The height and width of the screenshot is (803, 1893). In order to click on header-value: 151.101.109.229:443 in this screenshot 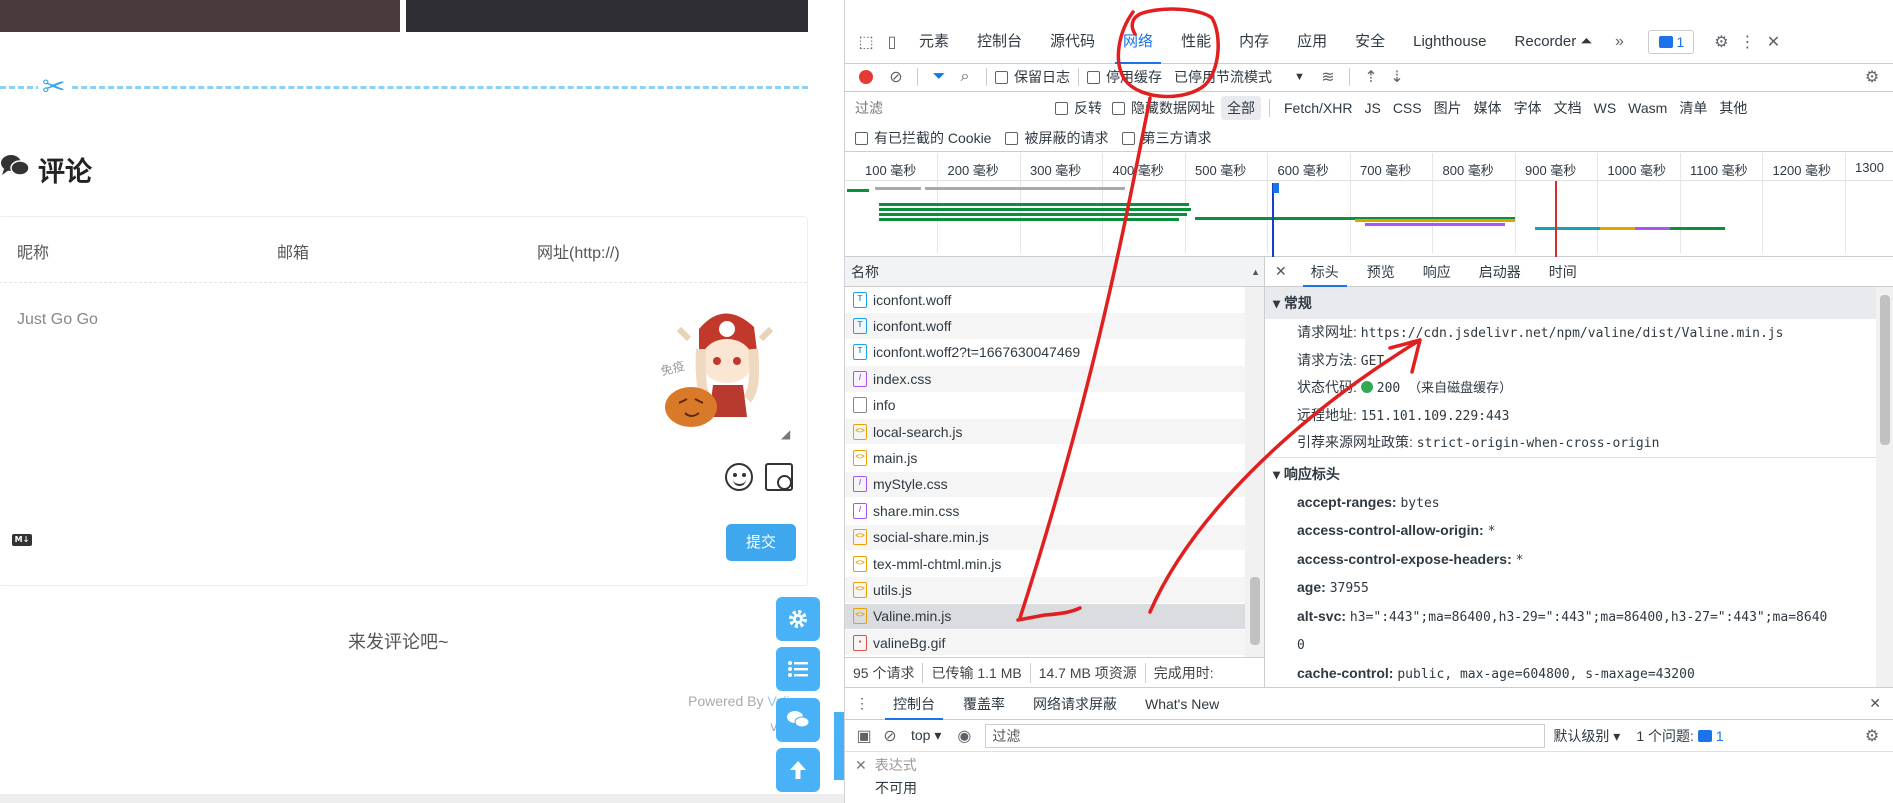, I will do `click(1435, 416)`.